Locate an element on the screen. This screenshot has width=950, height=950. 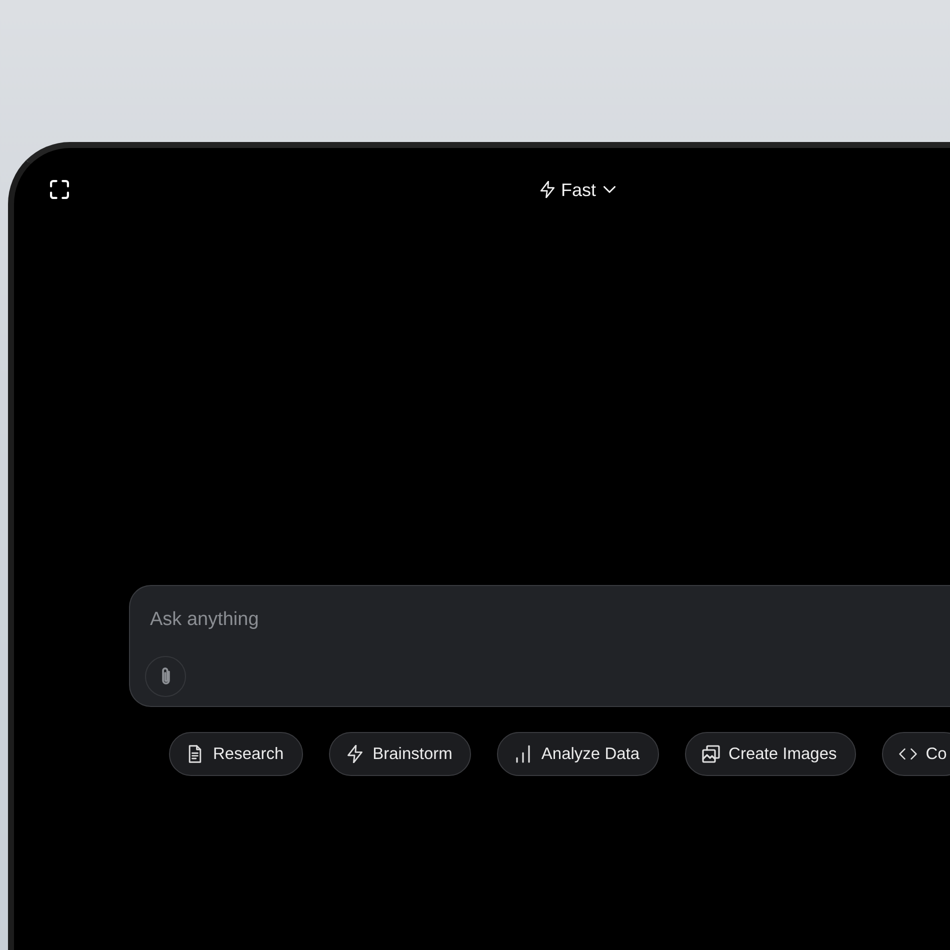
suggestion-chip: Analyze Data is located at coordinates (578, 754).